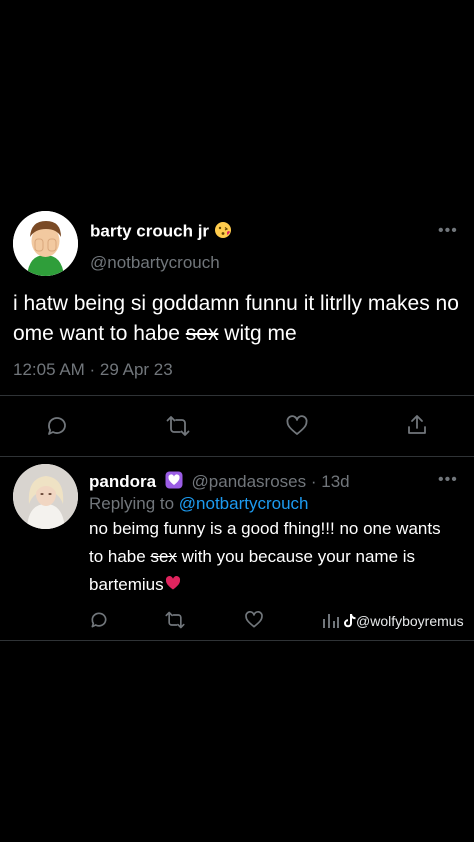 The image size is (474, 842). What do you see at coordinates (155, 263) in the screenshot?
I see `handle: @notbartycrouch` at bounding box center [155, 263].